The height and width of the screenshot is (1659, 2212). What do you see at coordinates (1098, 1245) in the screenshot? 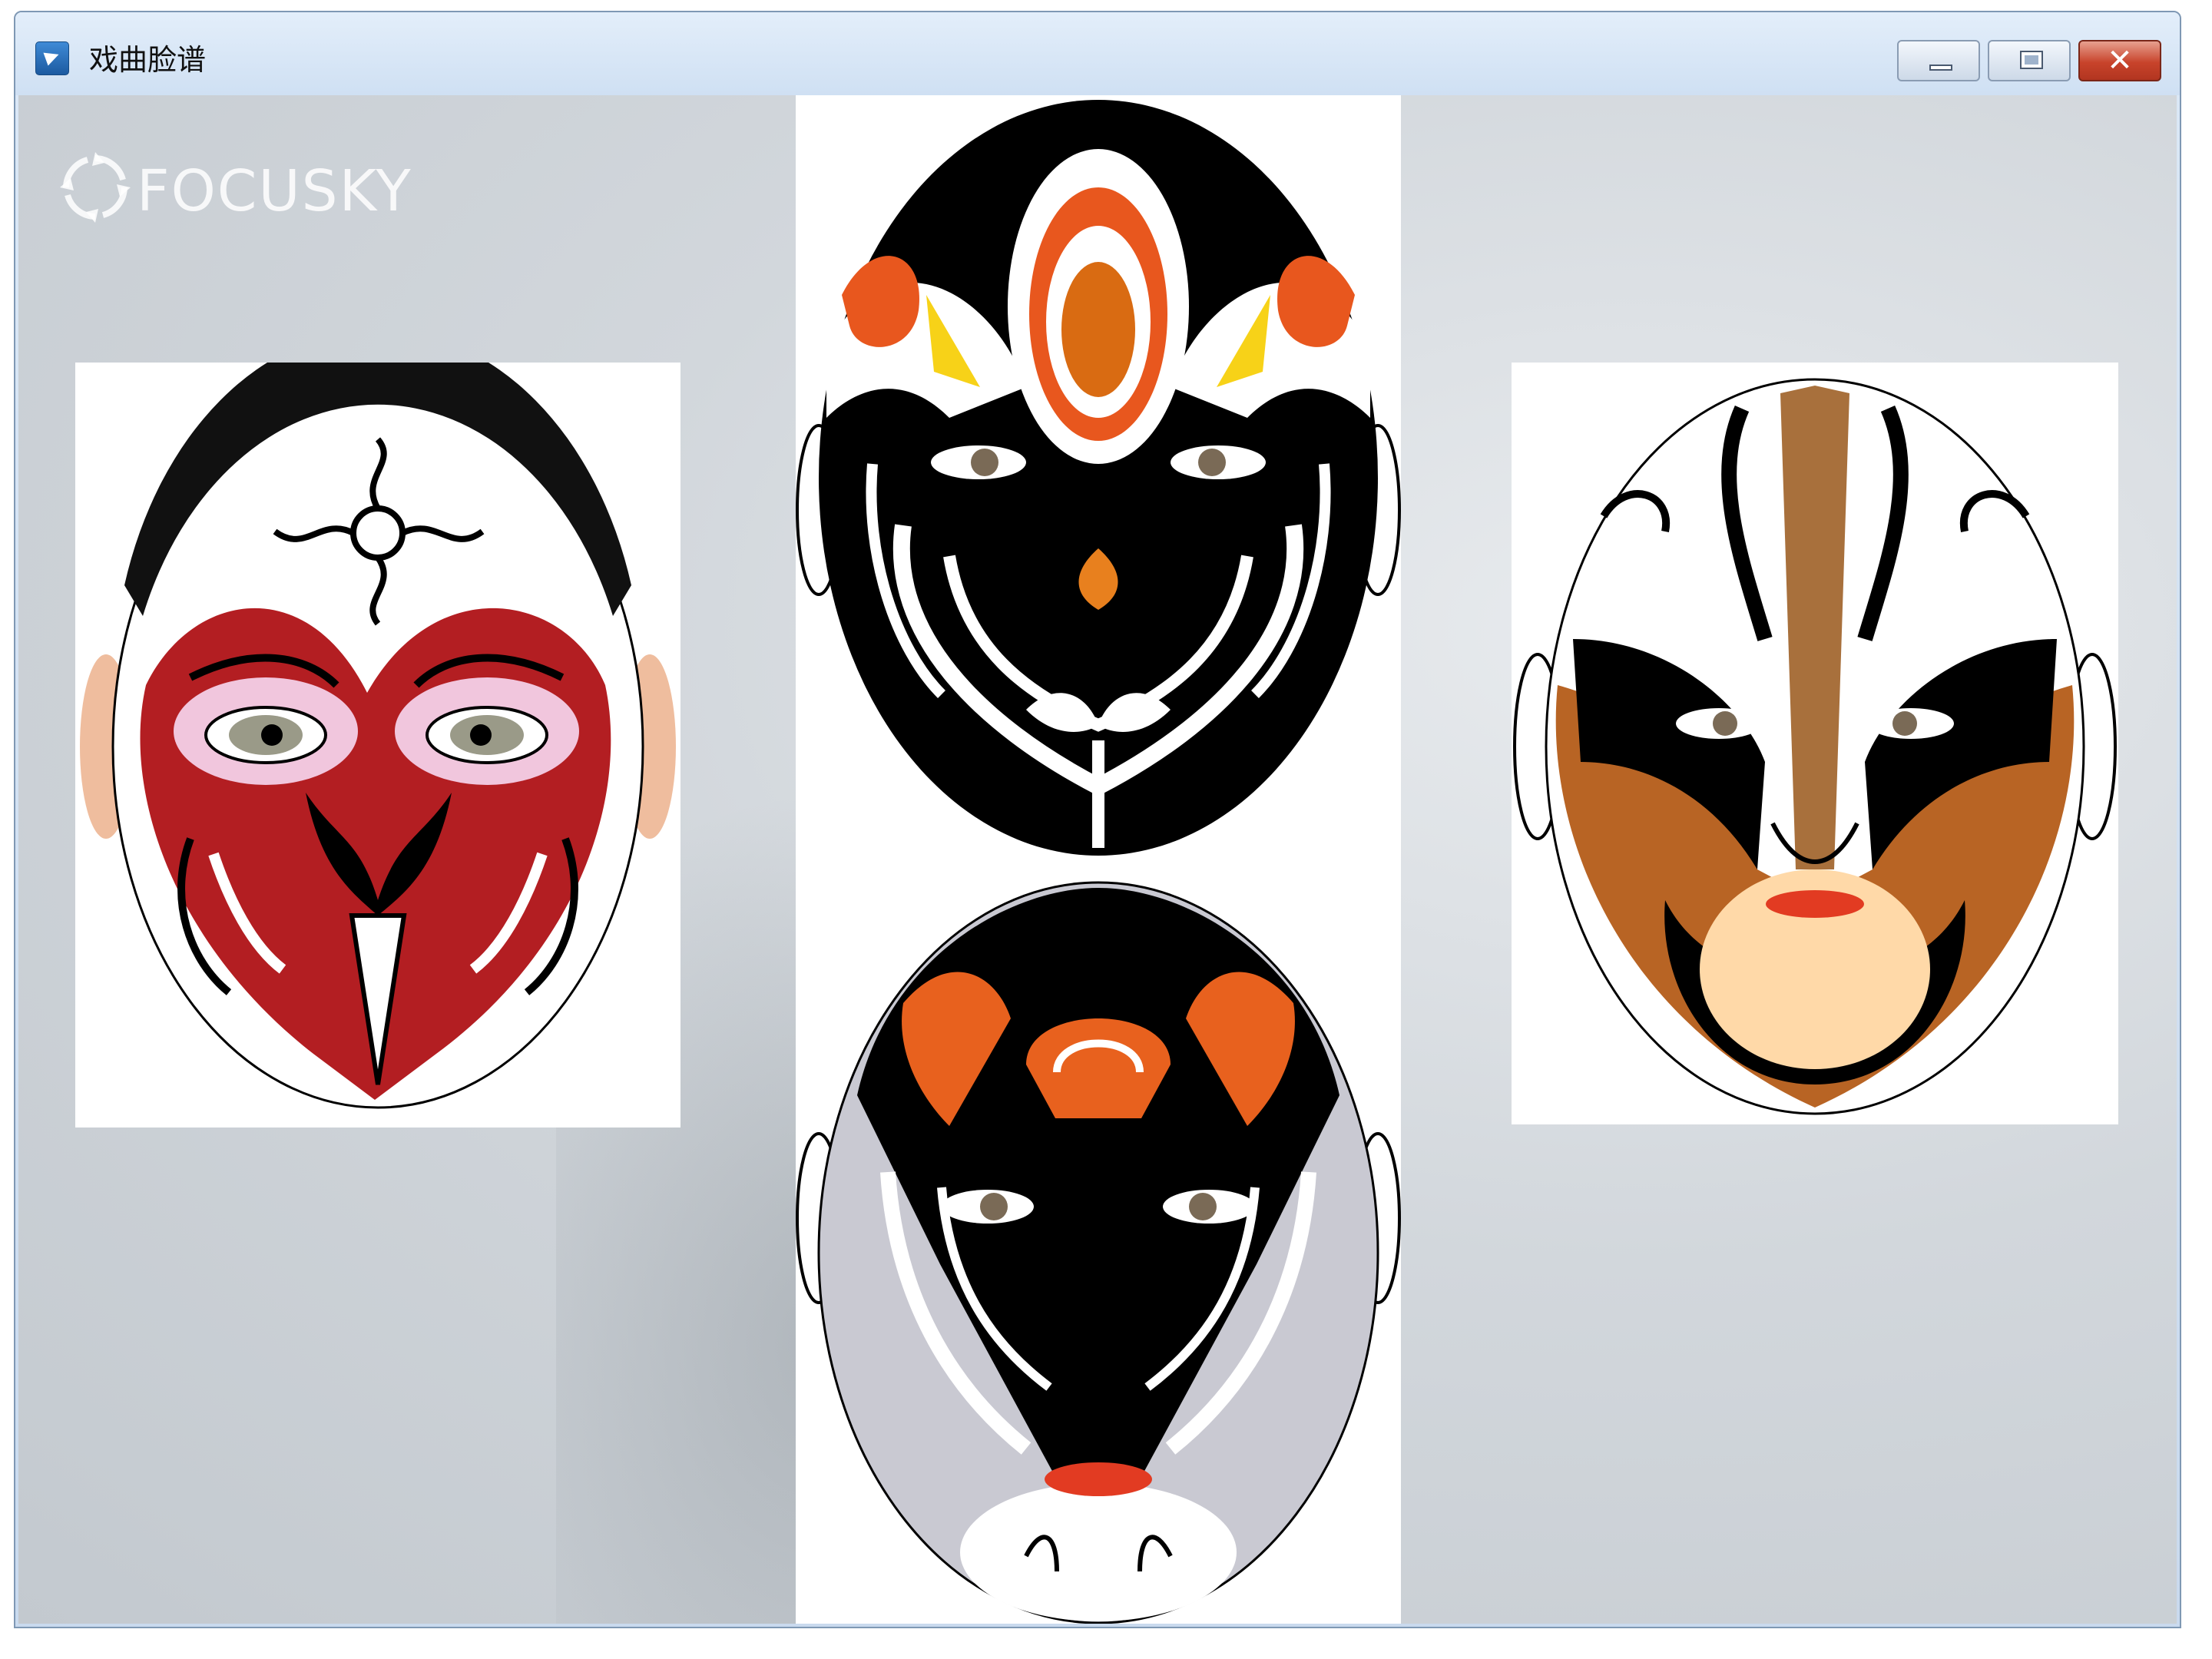
I see `black-grey-bottom-mask-image` at bounding box center [1098, 1245].